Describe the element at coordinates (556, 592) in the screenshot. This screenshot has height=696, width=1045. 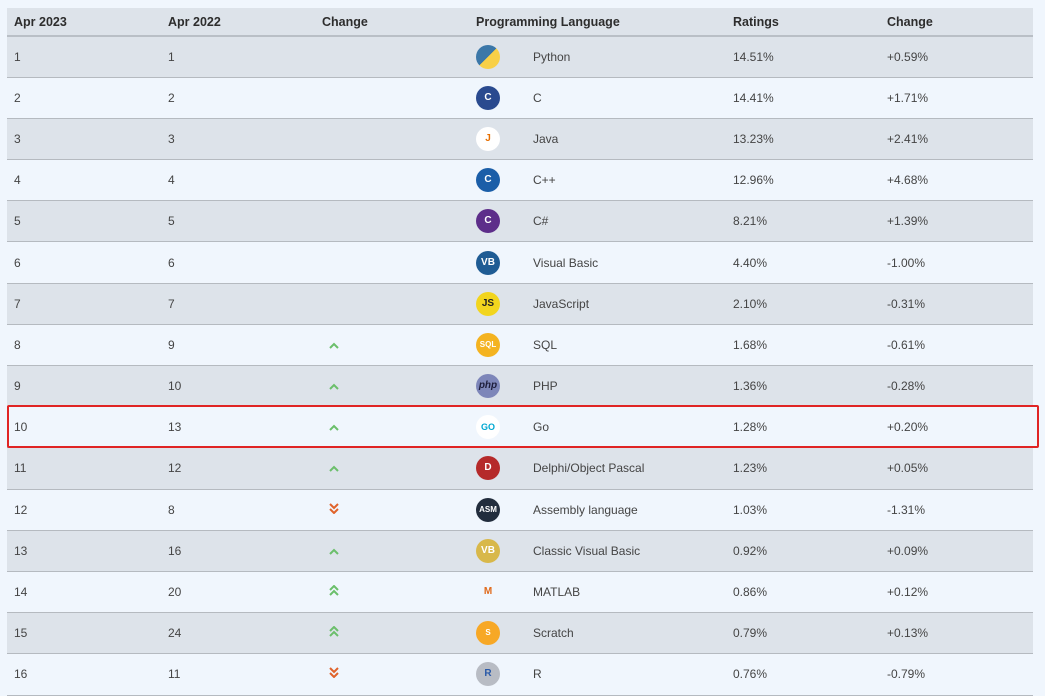
I see `language-name: MATLAB` at that location.